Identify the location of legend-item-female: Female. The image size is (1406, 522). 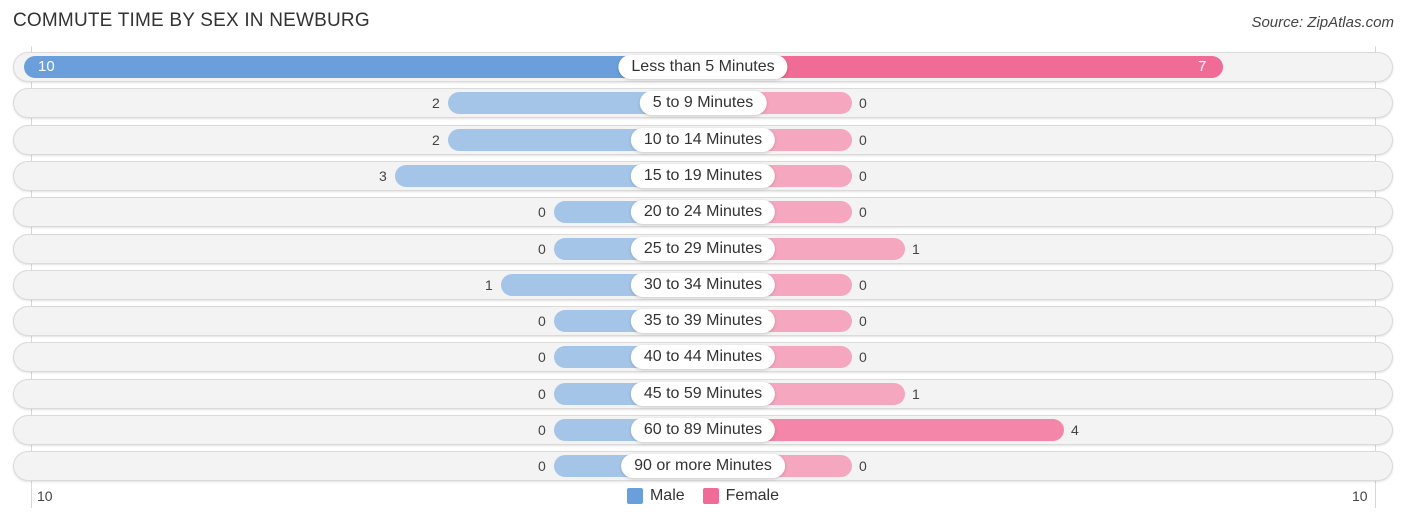
(741, 496).